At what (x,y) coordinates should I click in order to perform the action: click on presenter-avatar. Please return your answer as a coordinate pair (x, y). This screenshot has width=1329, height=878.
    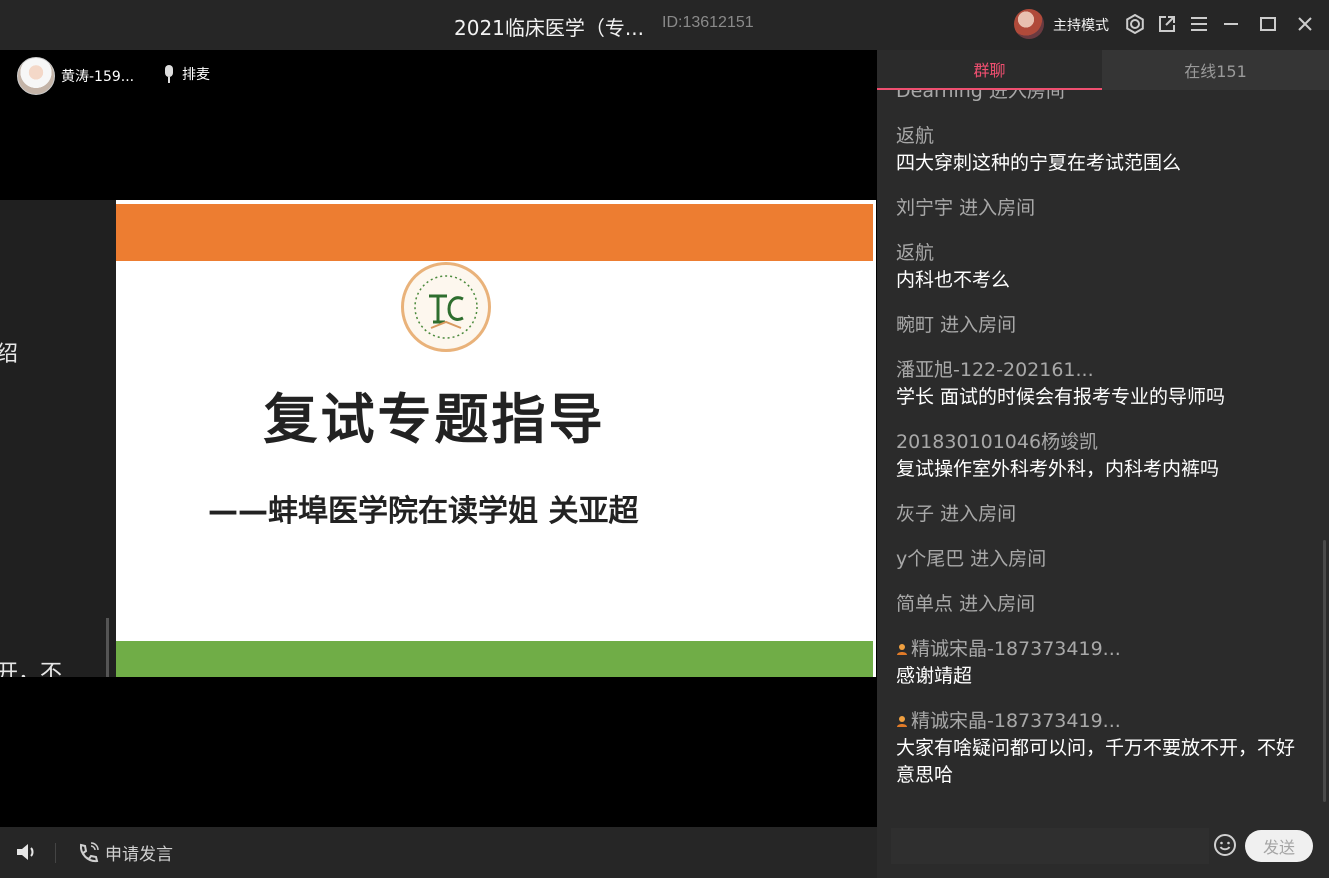
    Looking at the image, I should click on (36, 76).